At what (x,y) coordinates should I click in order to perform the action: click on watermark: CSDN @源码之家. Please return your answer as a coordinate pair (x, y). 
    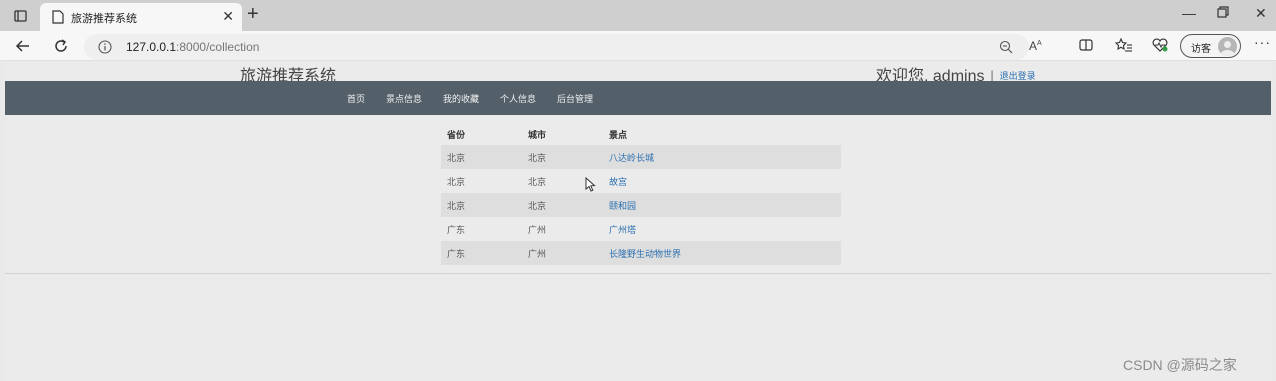
    Looking at the image, I should click on (1180, 365).